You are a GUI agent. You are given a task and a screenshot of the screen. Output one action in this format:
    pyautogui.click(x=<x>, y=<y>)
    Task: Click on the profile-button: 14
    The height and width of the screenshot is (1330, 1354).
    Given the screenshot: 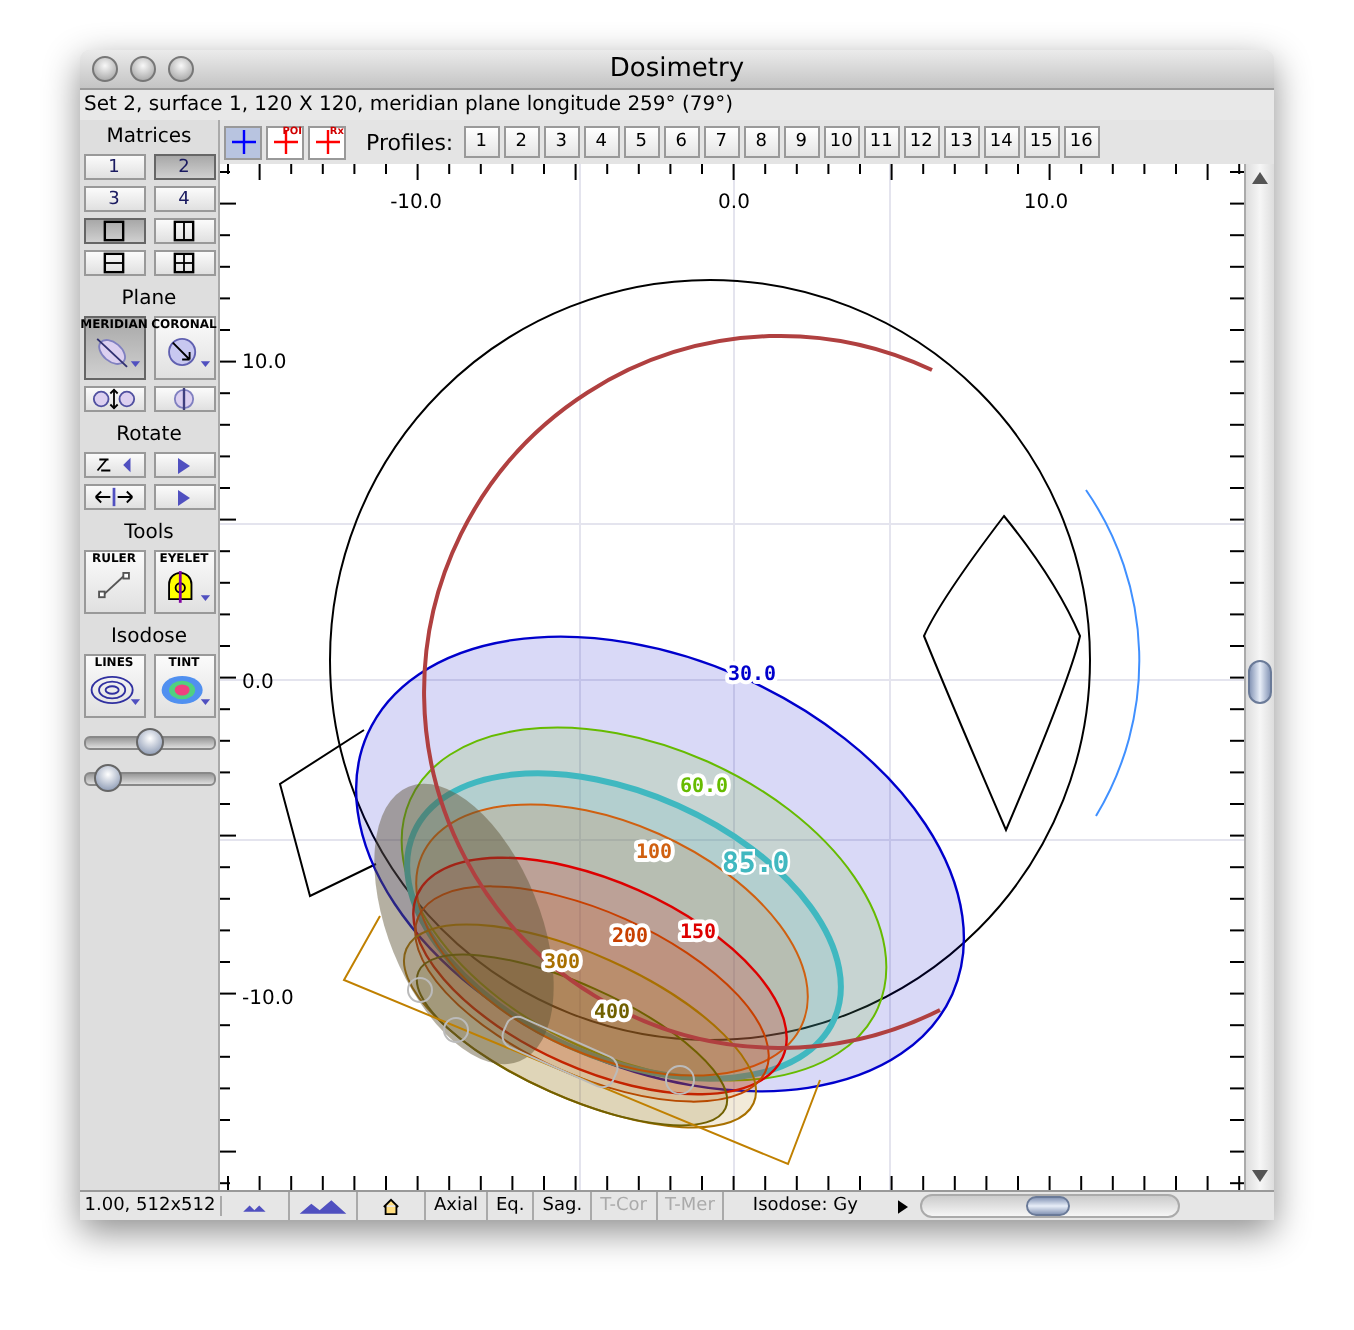 What is the action you would take?
    pyautogui.click(x=1001, y=142)
    